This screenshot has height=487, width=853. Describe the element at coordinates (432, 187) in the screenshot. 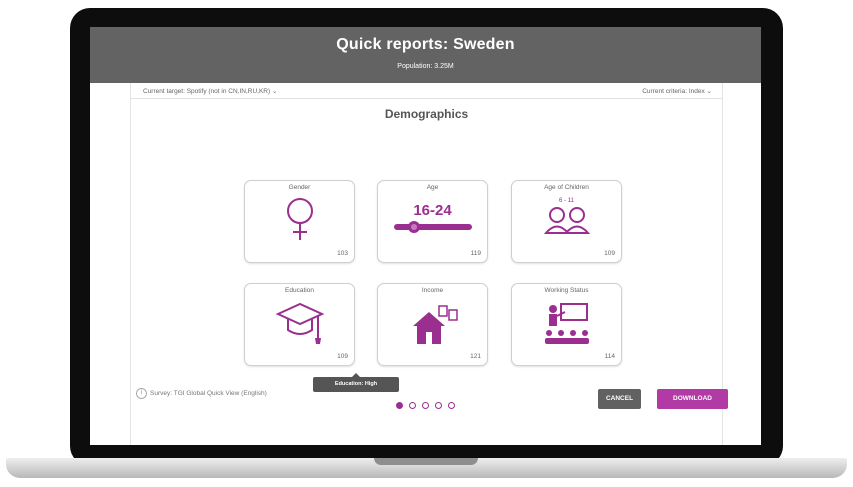

I see `card-label: Age` at that location.